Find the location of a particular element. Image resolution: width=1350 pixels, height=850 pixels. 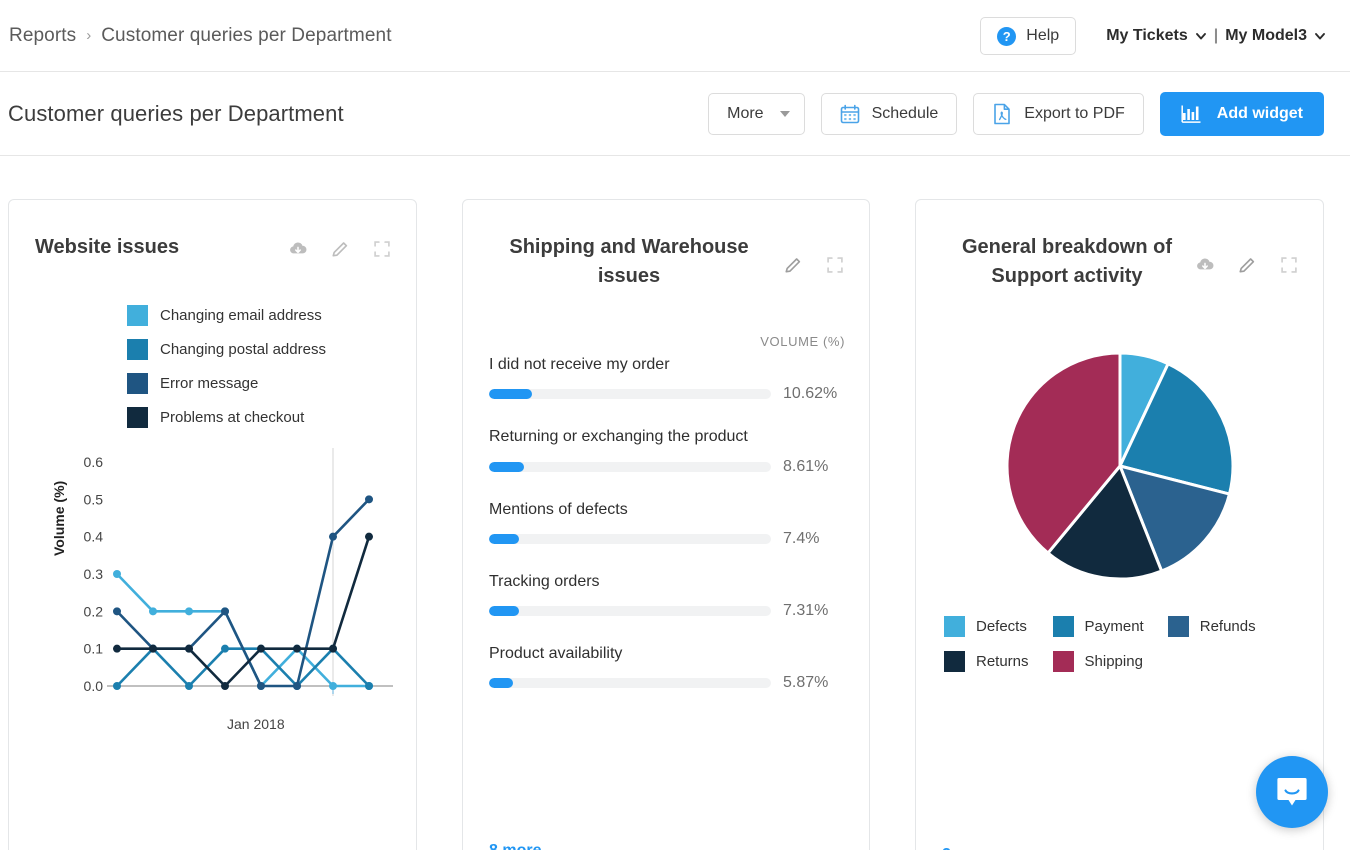

export-to-pdf-button: Export to PDF is located at coordinates (1058, 114).